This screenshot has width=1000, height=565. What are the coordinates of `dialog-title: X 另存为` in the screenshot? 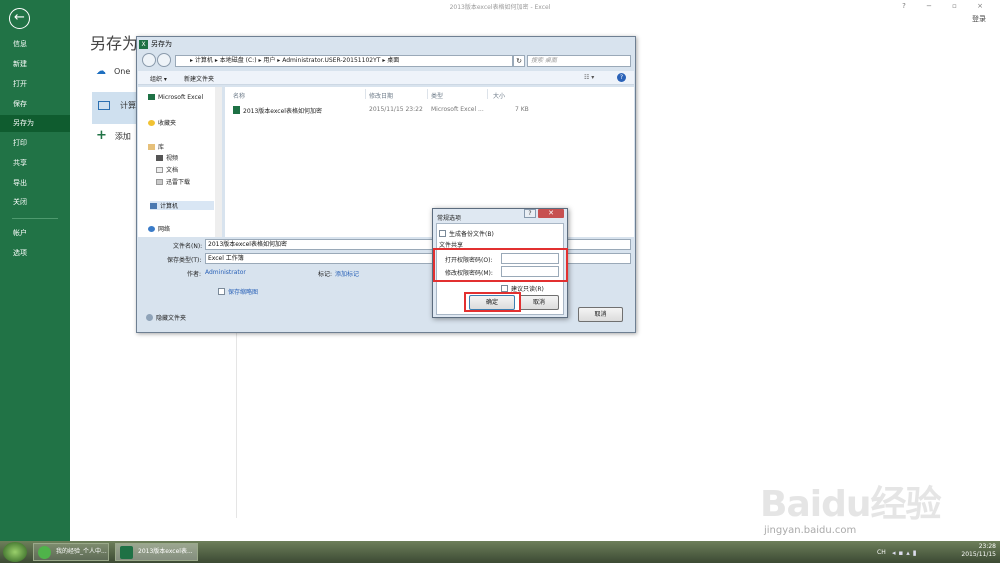 It's located at (155, 44).